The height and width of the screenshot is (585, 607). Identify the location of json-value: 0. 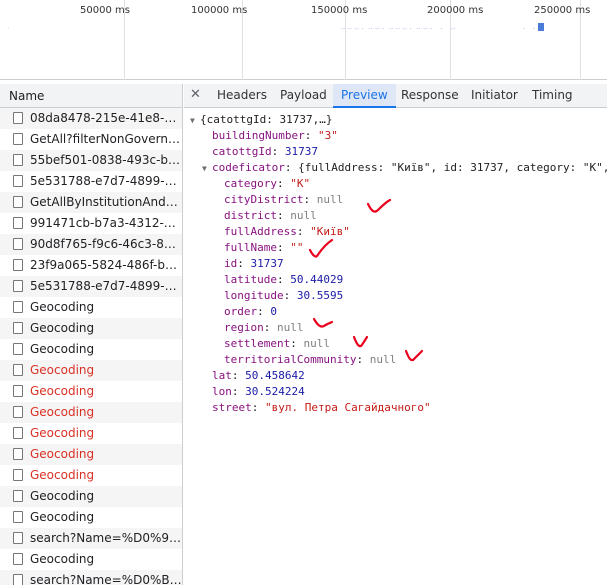
(273, 311).